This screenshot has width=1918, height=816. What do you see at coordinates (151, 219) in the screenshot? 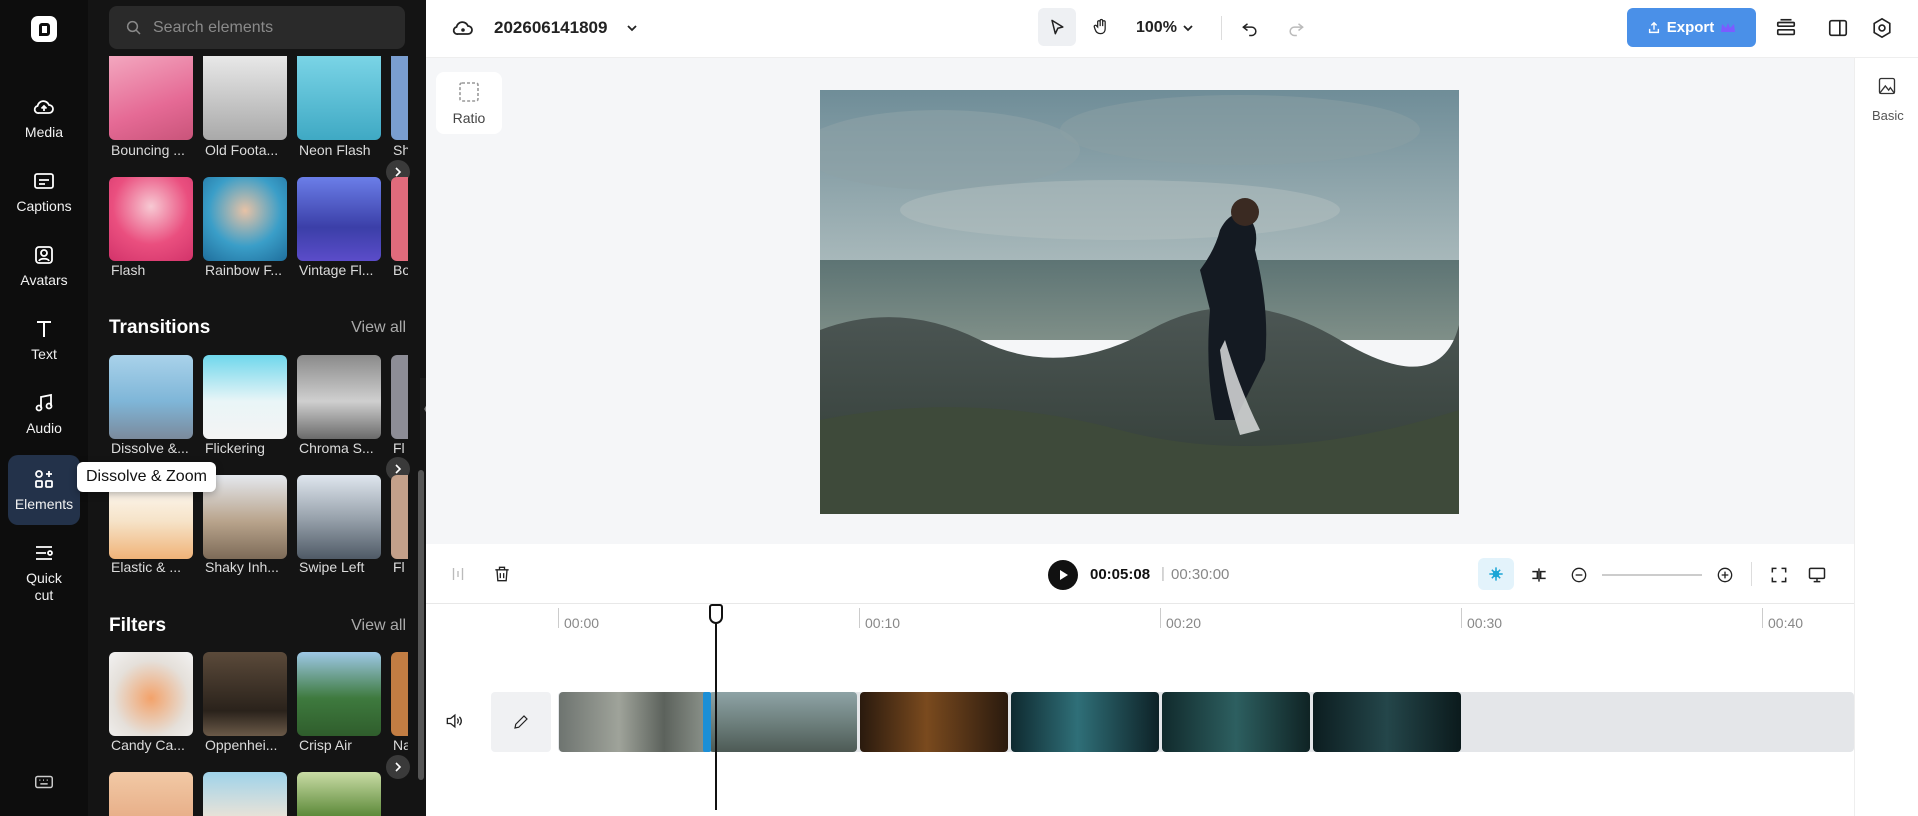
I see `effect-thumb-flash` at bounding box center [151, 219].